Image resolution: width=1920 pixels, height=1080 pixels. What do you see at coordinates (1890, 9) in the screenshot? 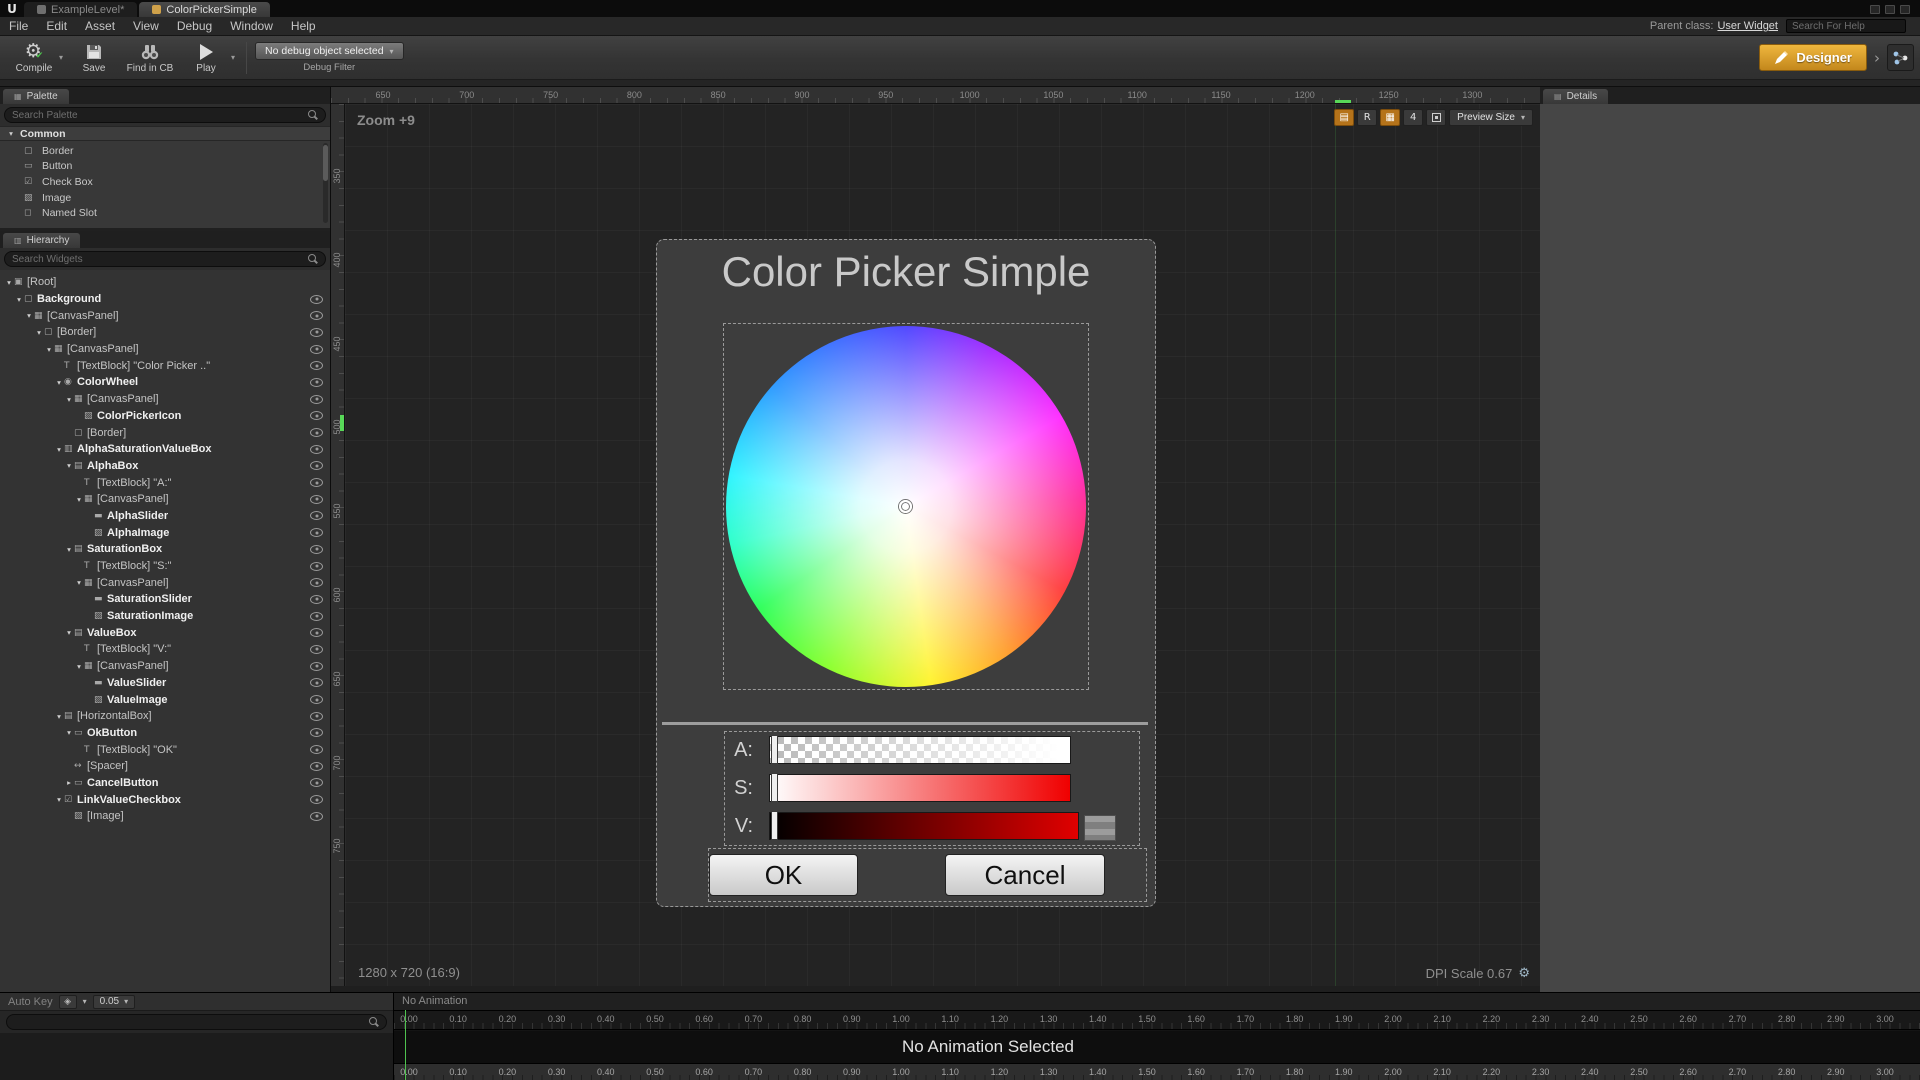
I see `layout-icon` at bounding box center [1890, 9].